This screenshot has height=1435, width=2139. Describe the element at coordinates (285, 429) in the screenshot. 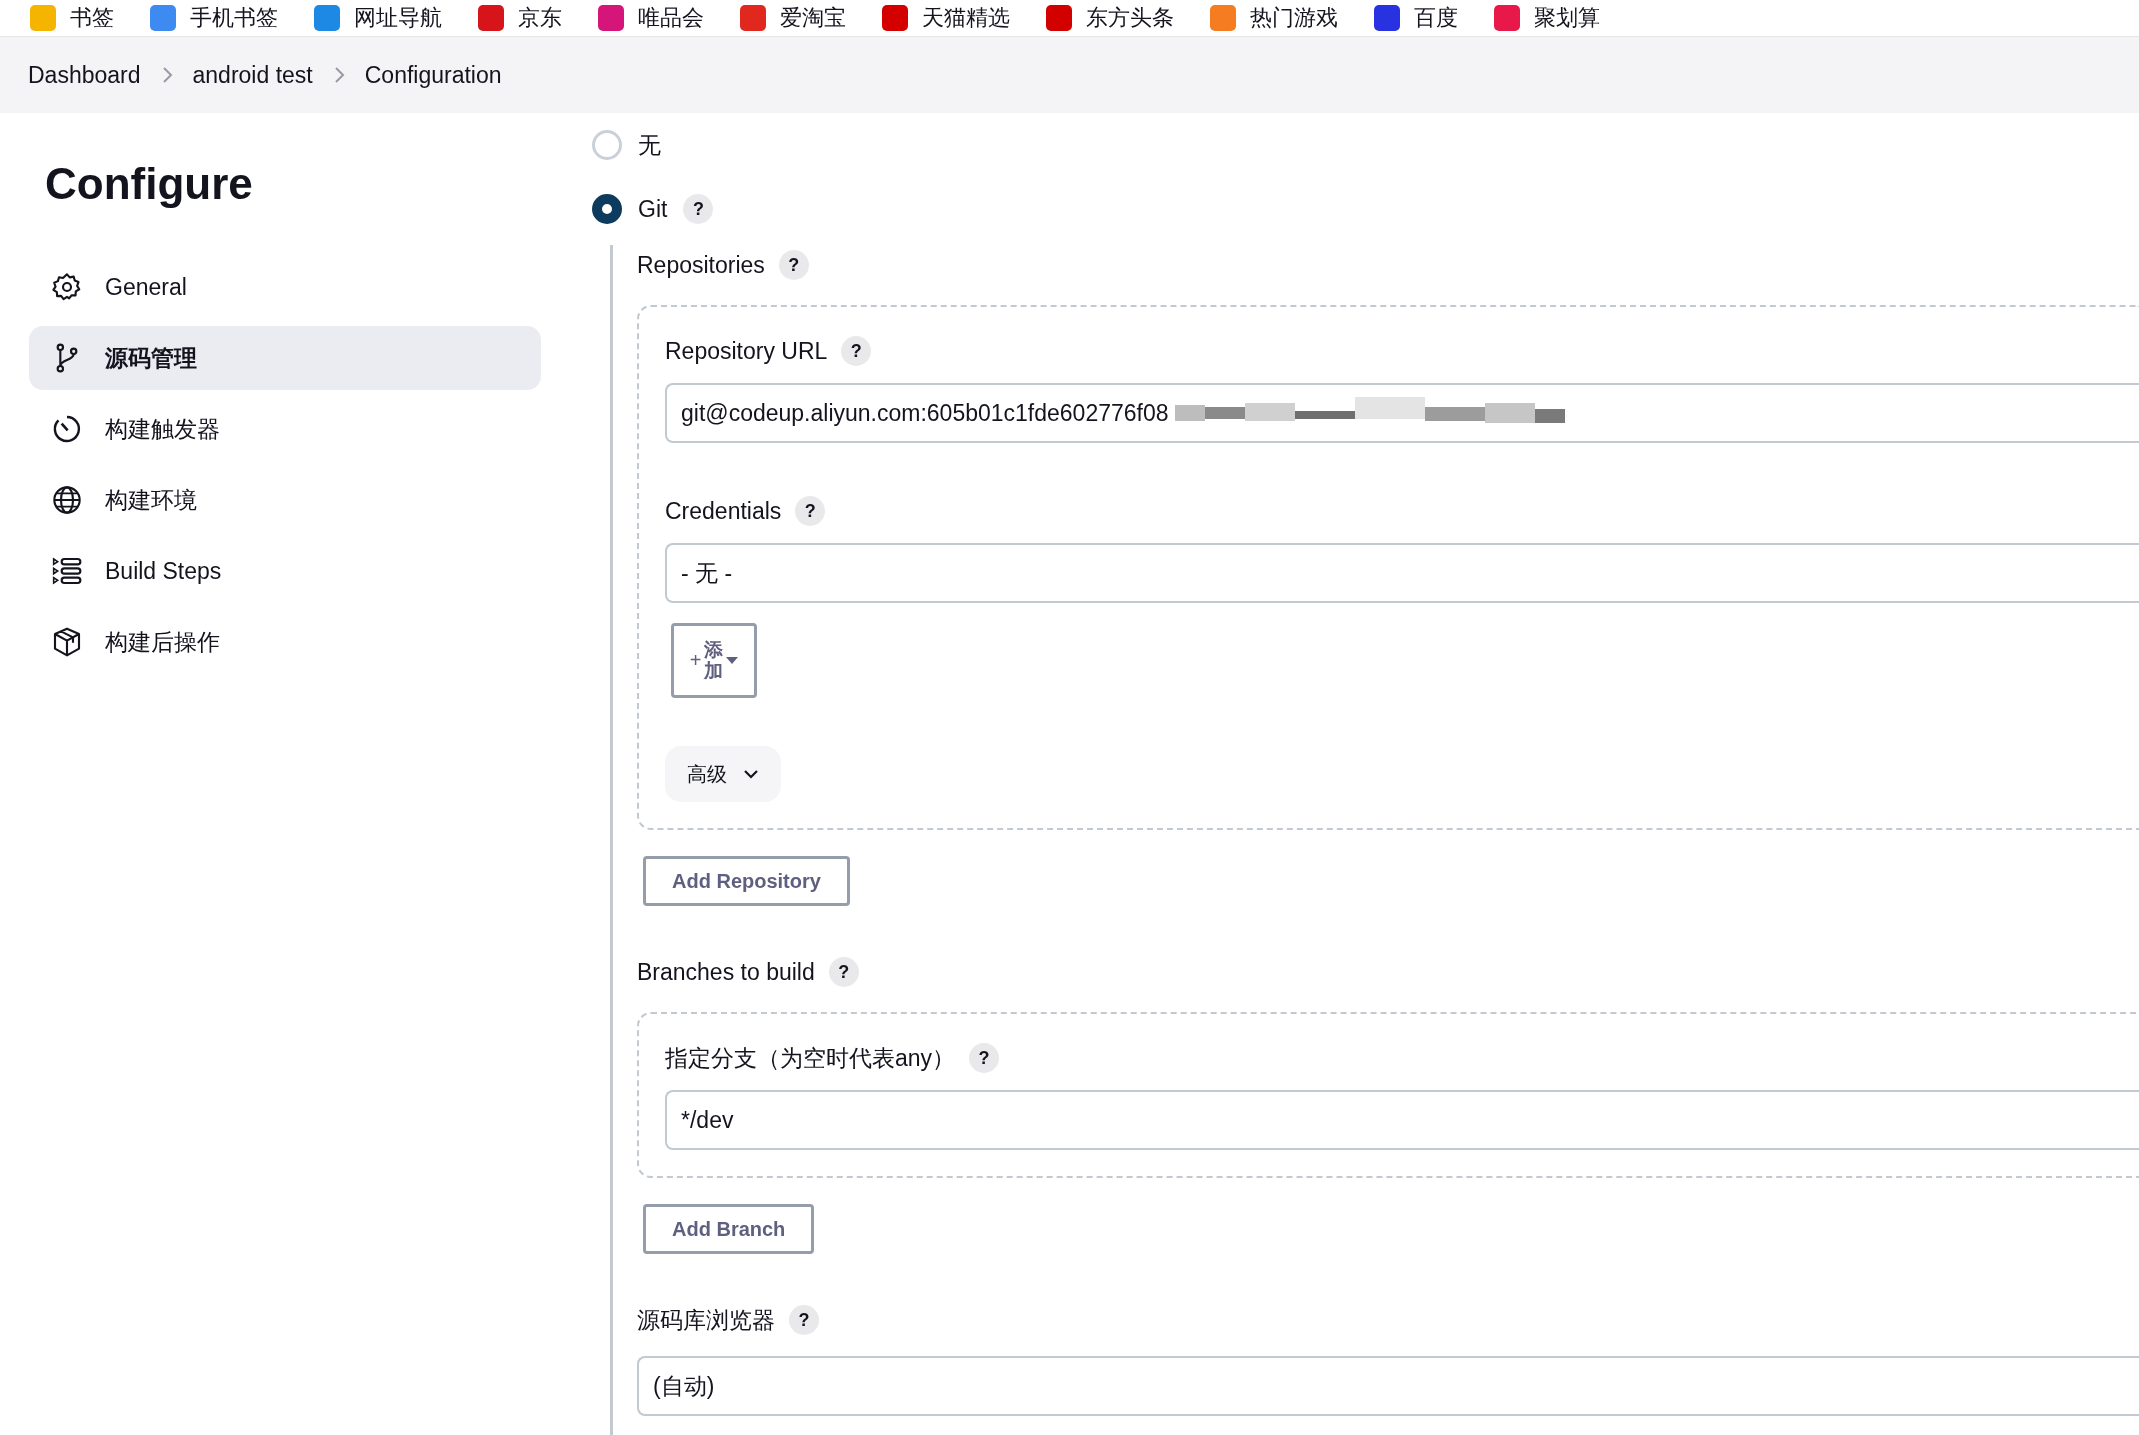

I see `sidebar-item: 构建触发器` at that location.